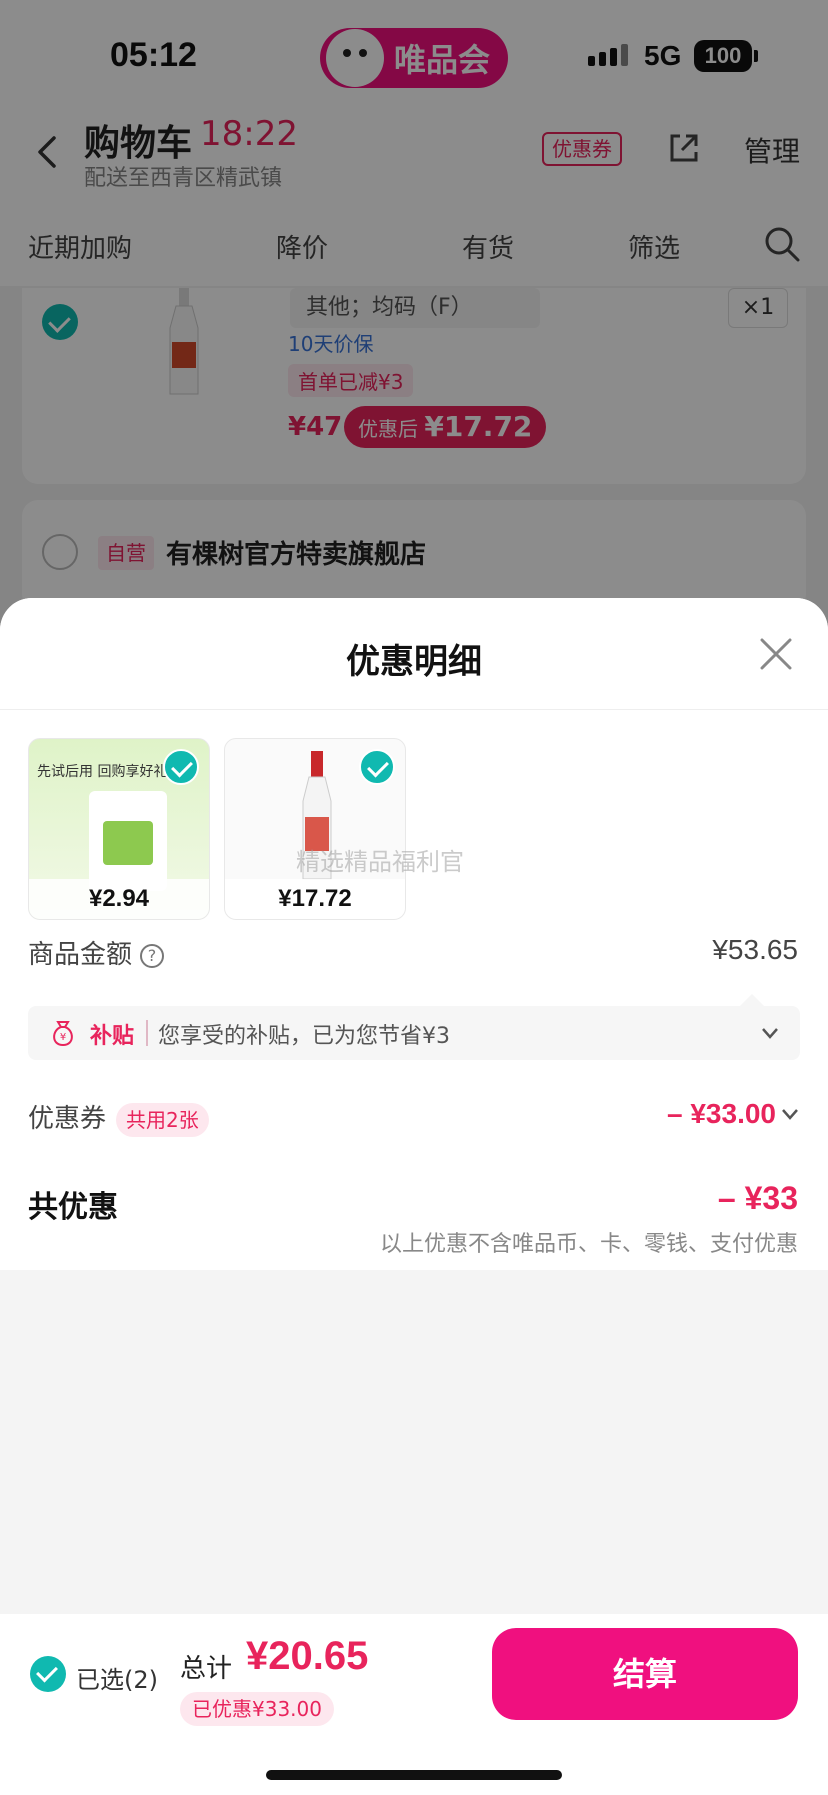 The width and height of the screenshot is (828, 1795). Describe the element at coordinates (757, 1198) in the screenshot. I see `total-discount-value: – ¥33` at that location.